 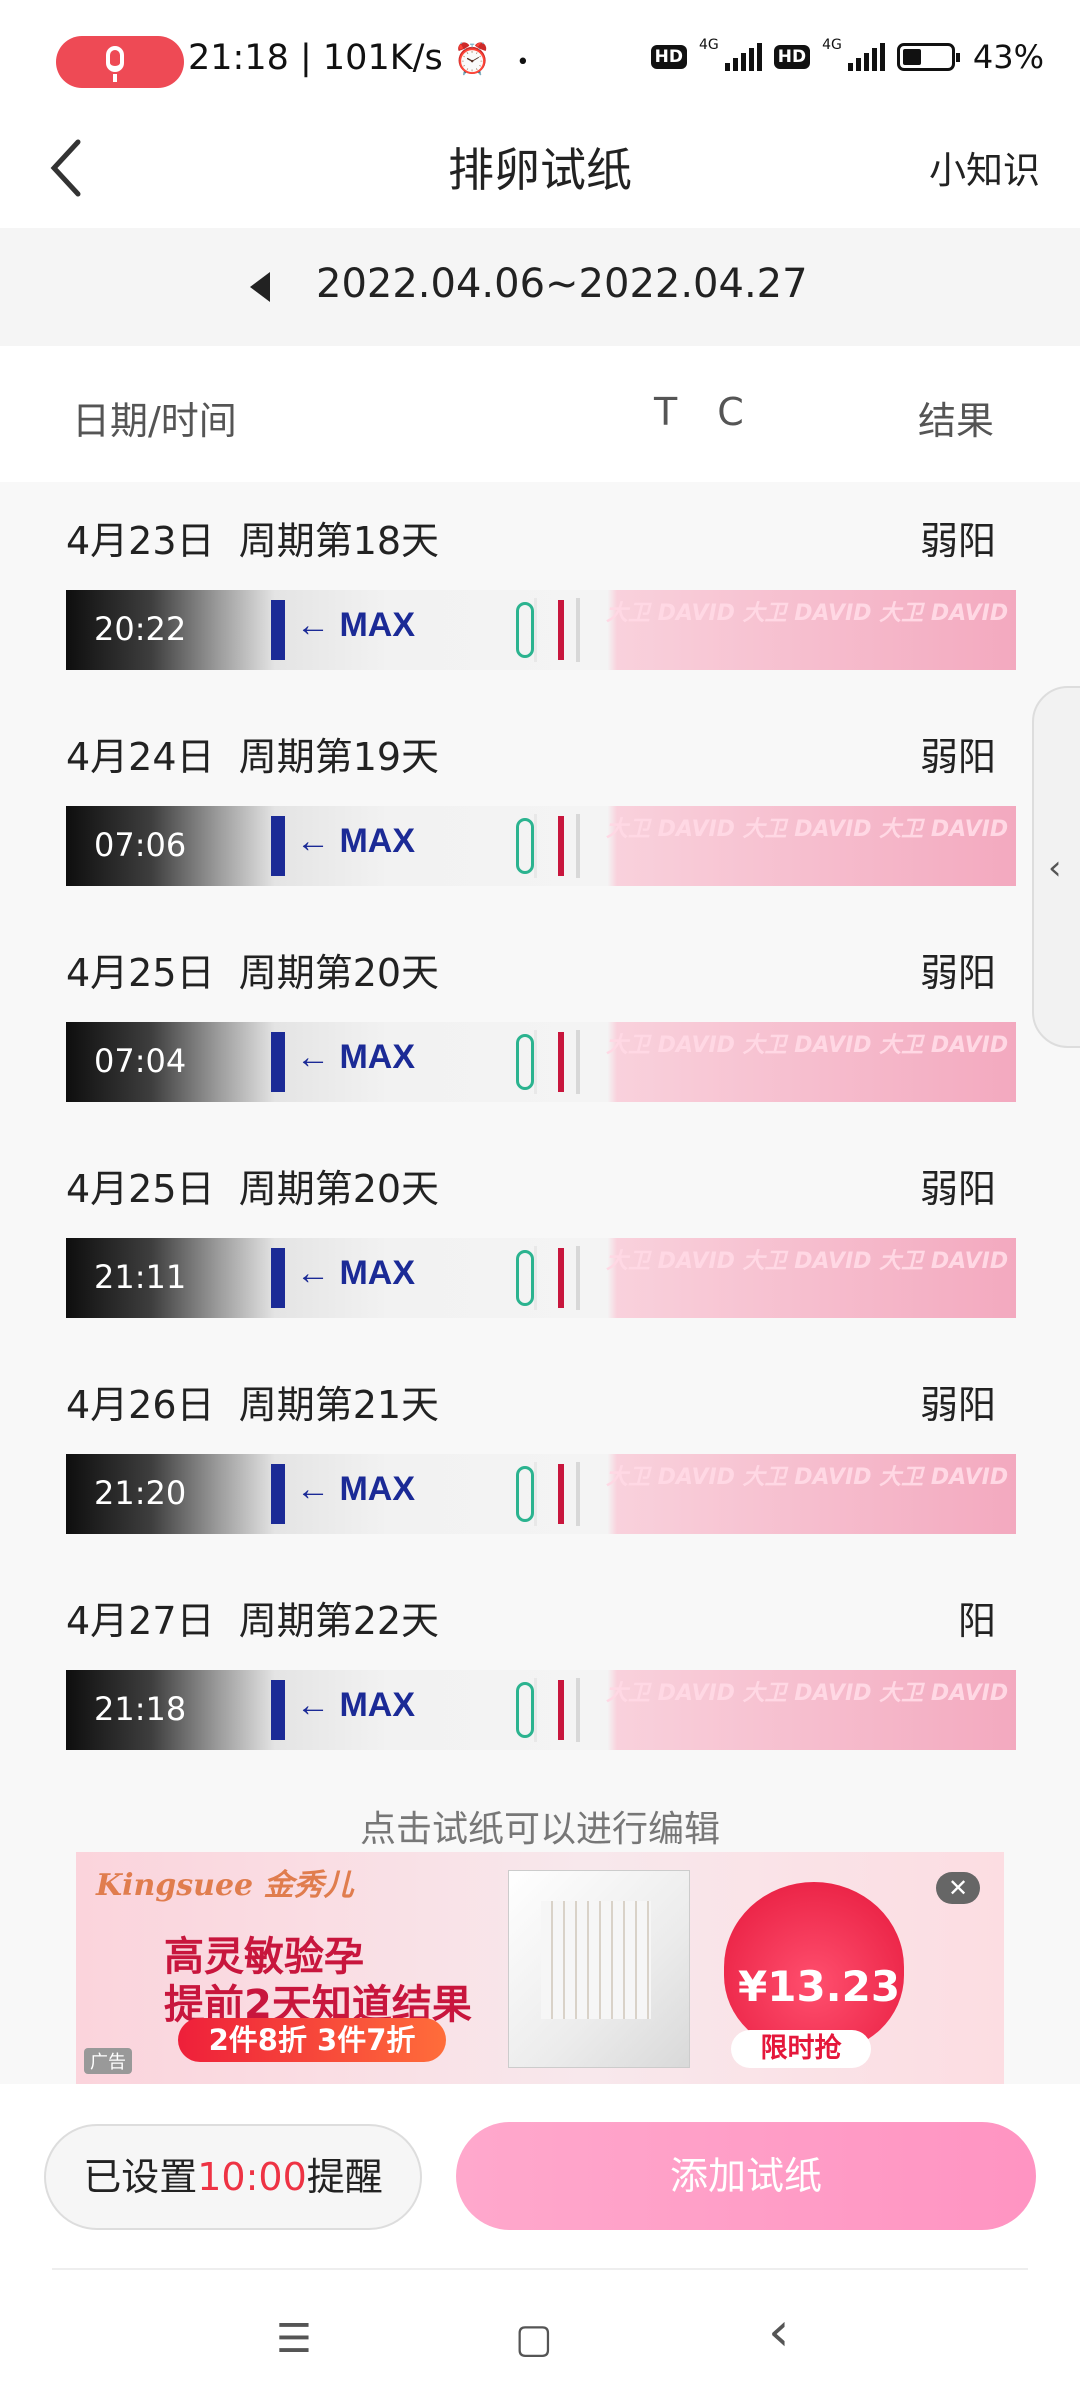 I want to click on date-range-text: 2022.04.06~2022.04.27, so click(x=562, y=284).